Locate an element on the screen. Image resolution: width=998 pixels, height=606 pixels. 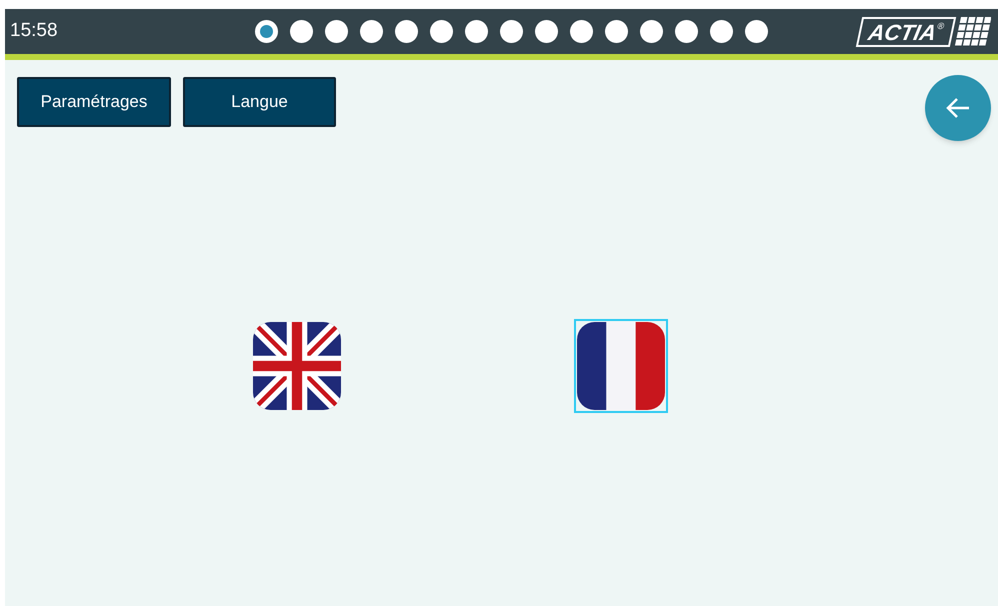
brand-logo: ACTIA® is located at coordinates (906, 31).